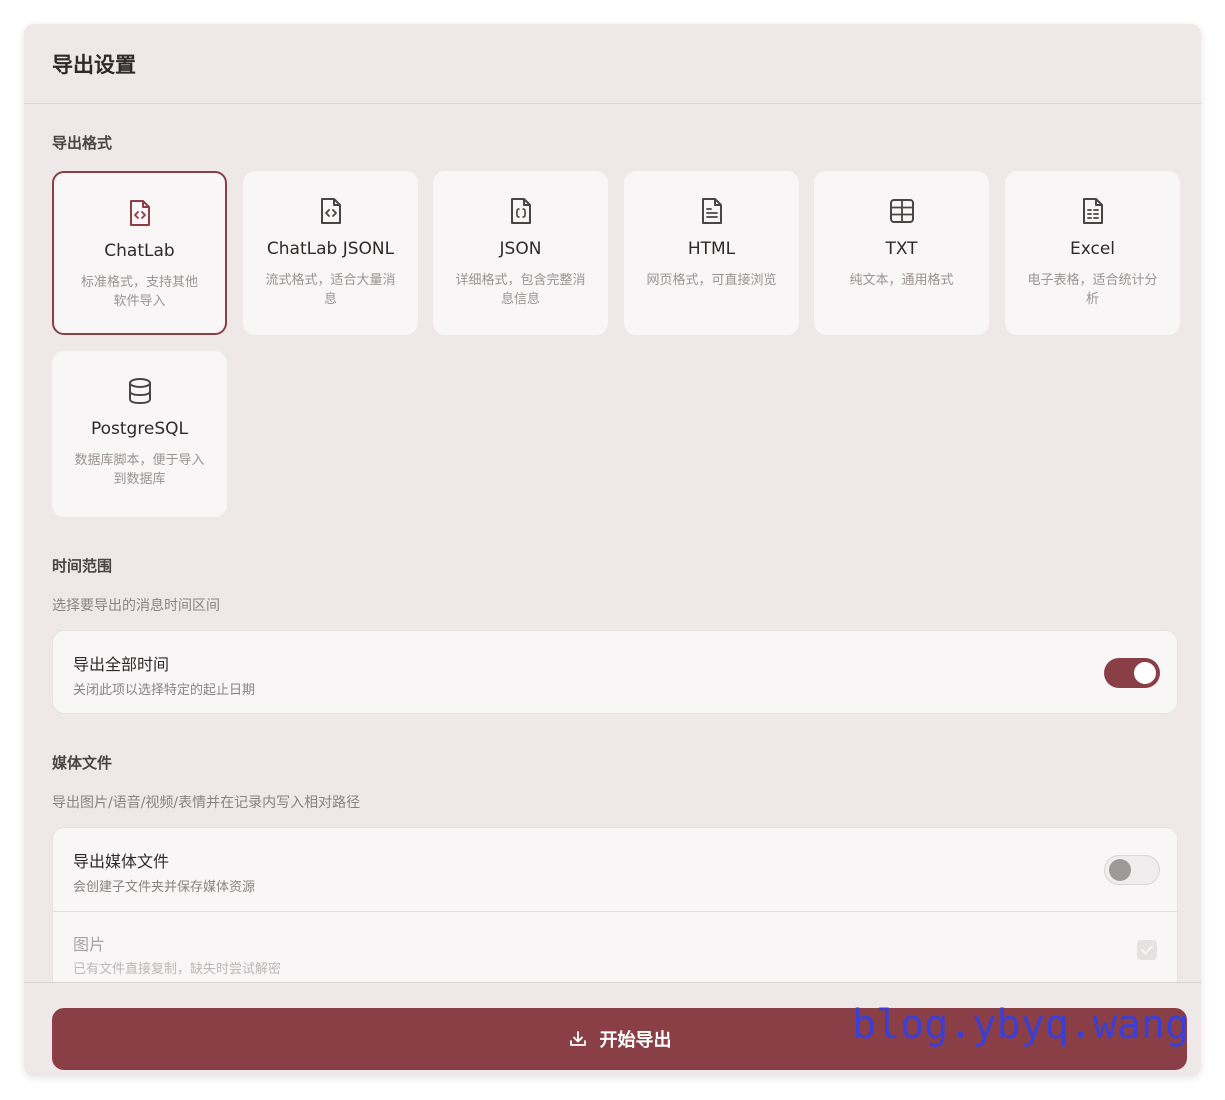 This screenshot has width=1225, height=1100. I want to click on image-option-title: 图片, so click(89, 944).